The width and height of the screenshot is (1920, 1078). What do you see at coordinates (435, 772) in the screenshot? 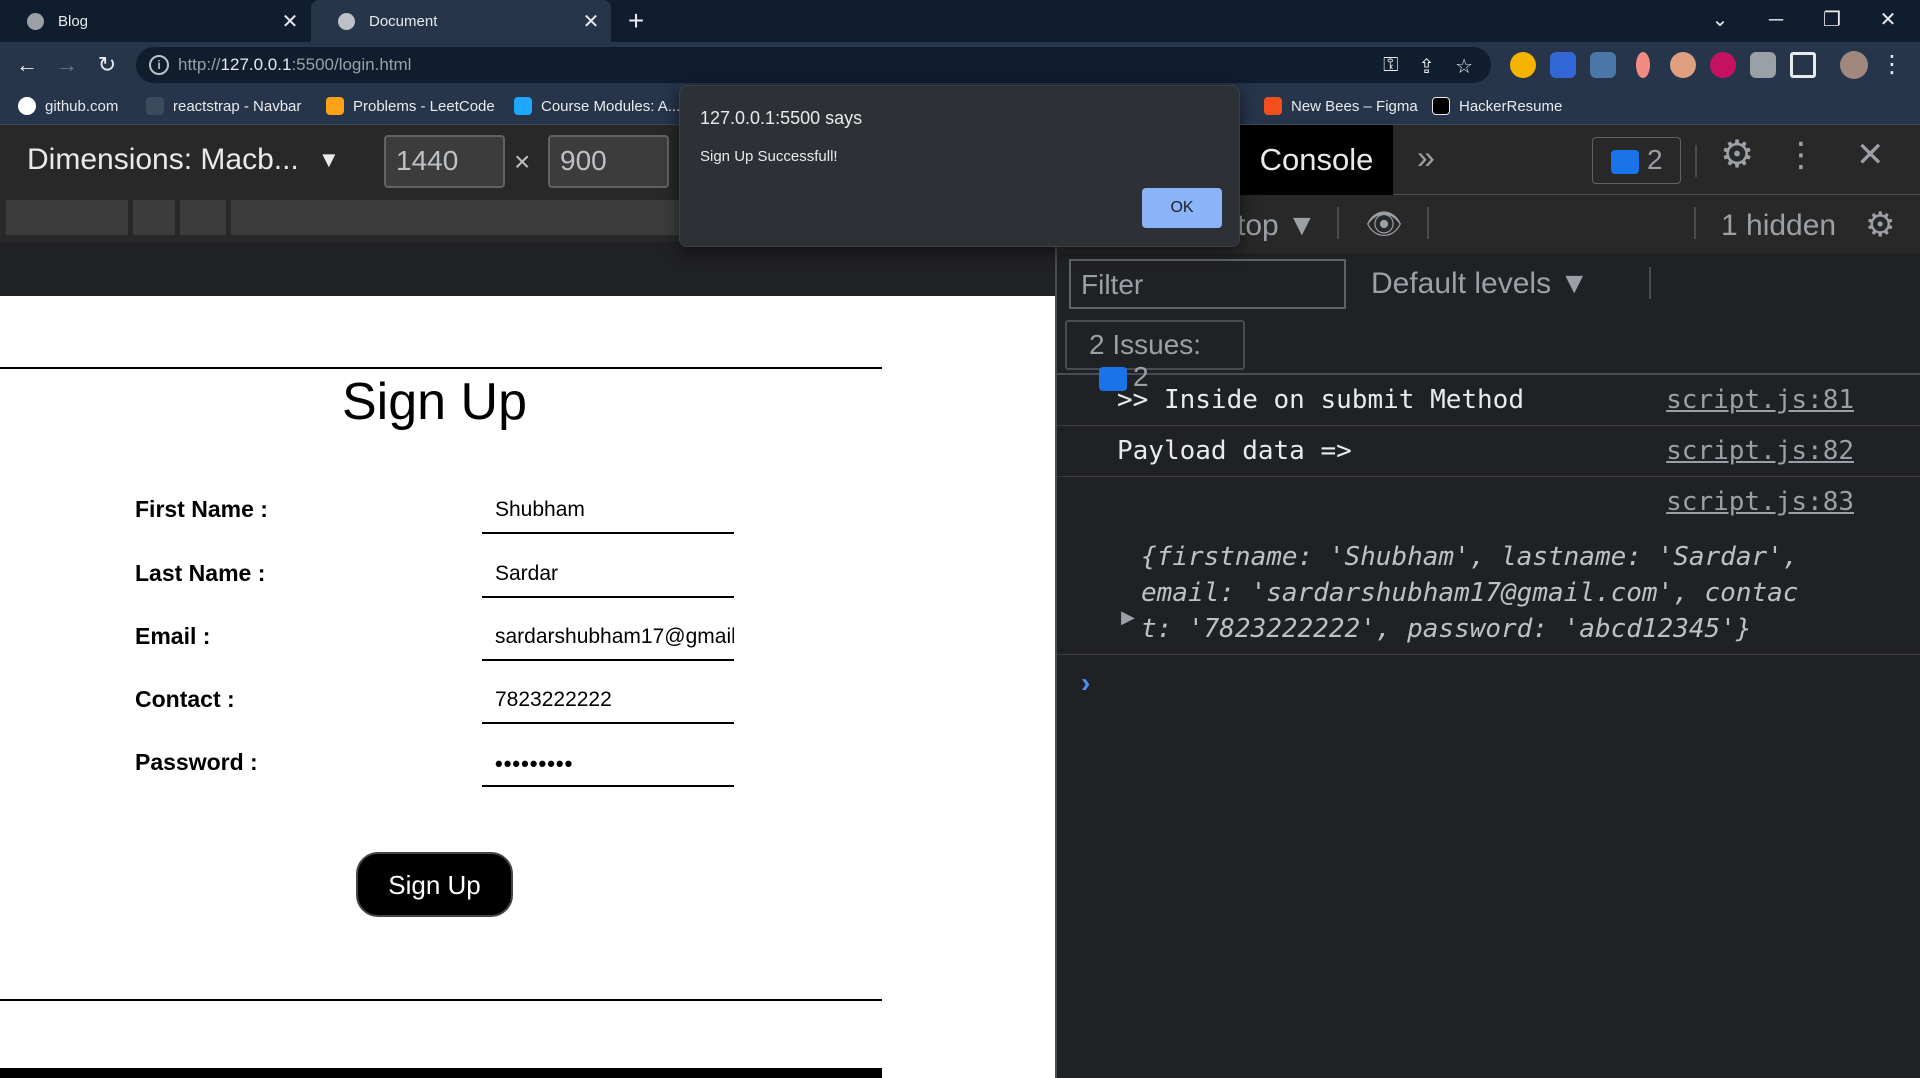
I see `form-row-password: Password : •••••••••` at bounding box center [435, 772].